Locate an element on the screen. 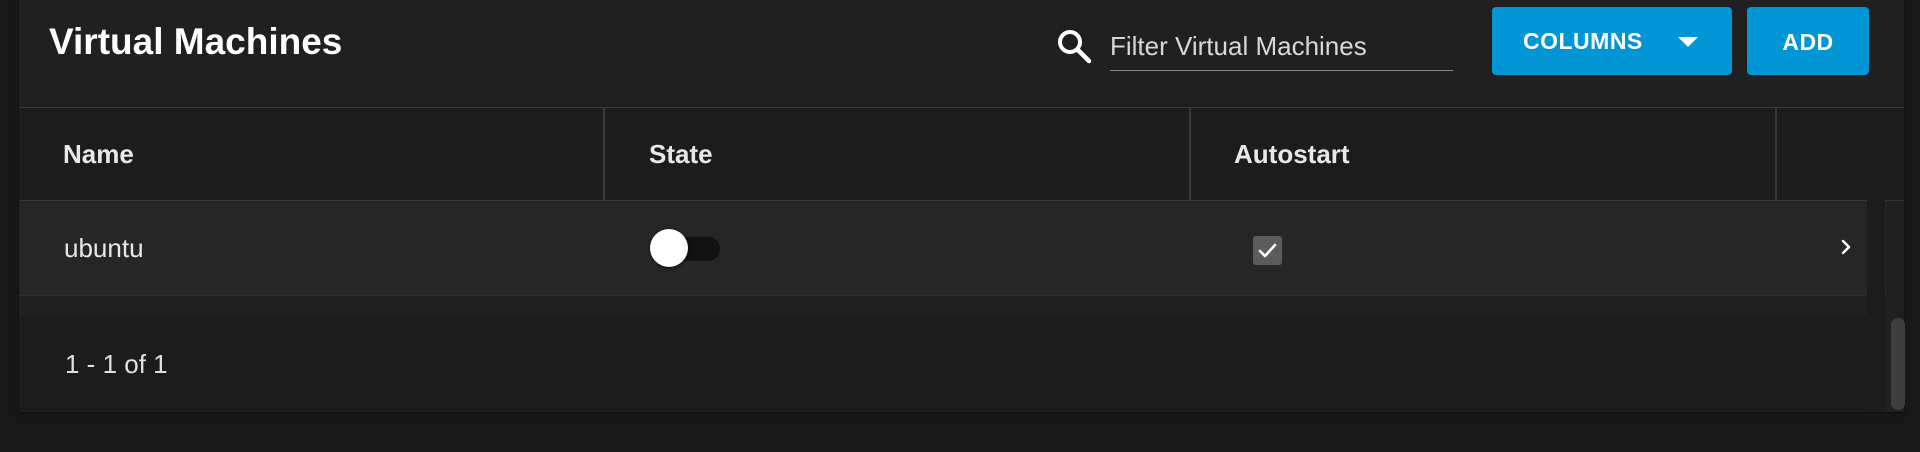  autostart-checkbox is located at coordinates (1267, 250).